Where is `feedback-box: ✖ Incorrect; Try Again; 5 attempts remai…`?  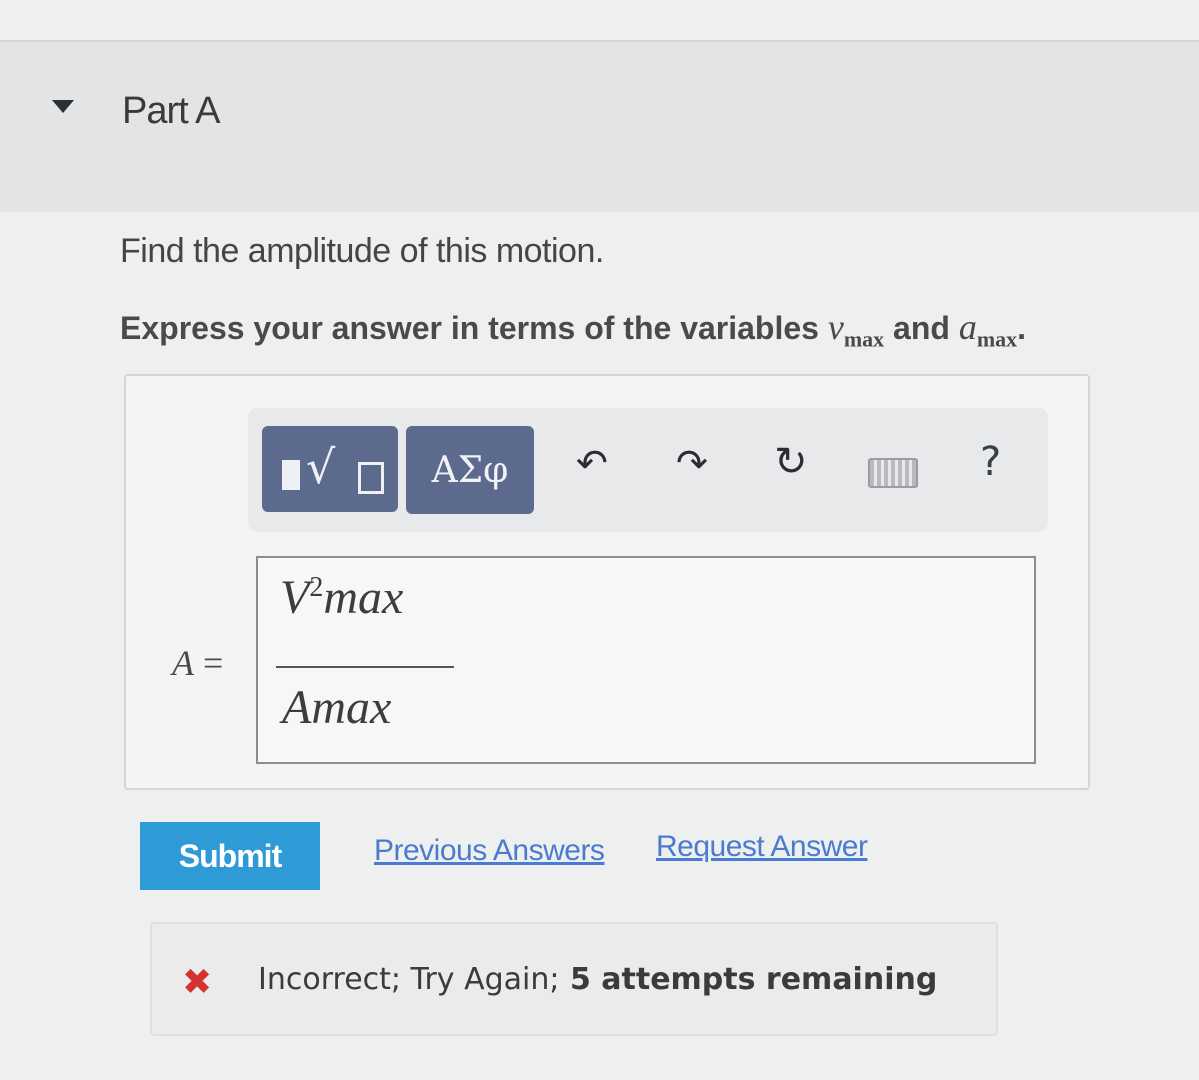
feedback-box: ✖ Incorrect; Try Again; 5 attempts remai… is located at coordinates (574, 979).